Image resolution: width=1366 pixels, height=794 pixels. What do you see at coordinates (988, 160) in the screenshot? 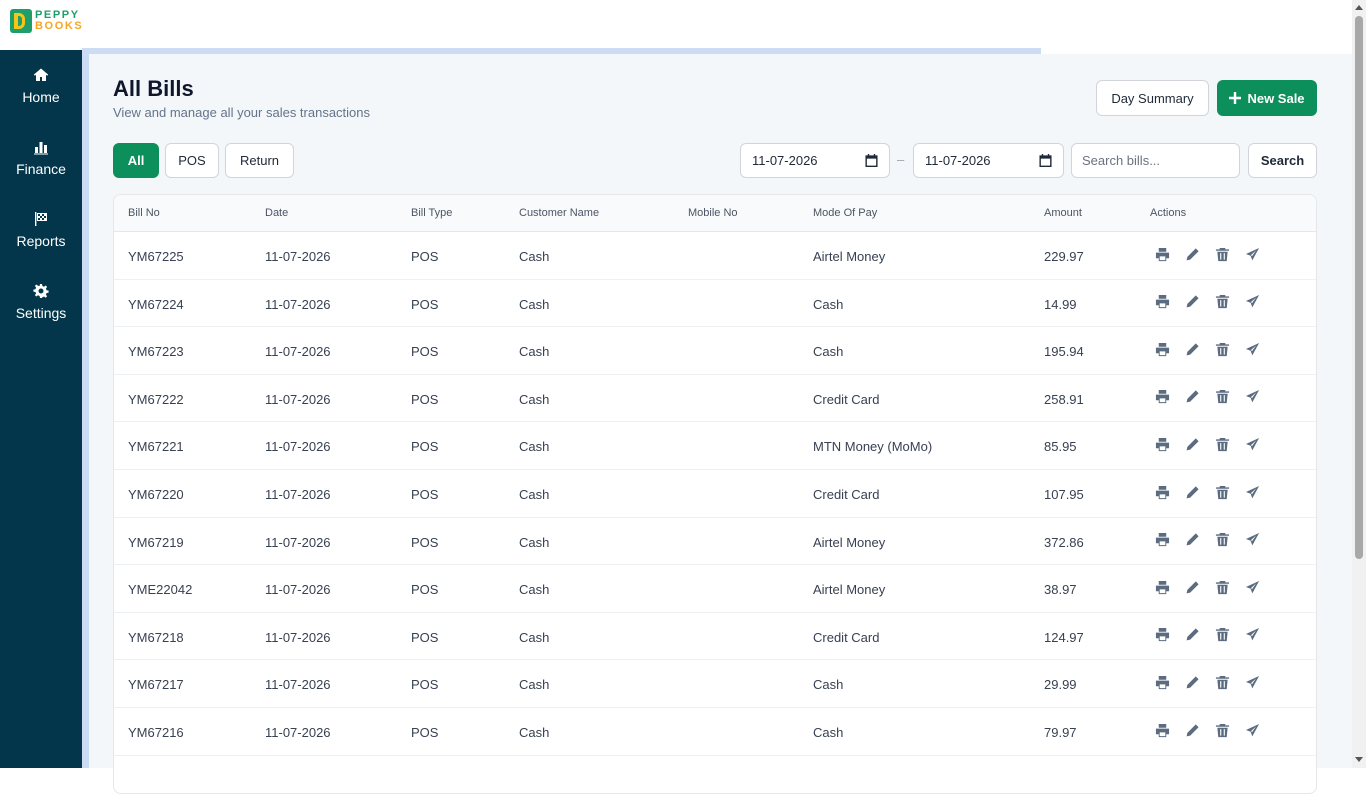
I see `date-to-input: 11-07-2026` at bounding box center [988, 160].